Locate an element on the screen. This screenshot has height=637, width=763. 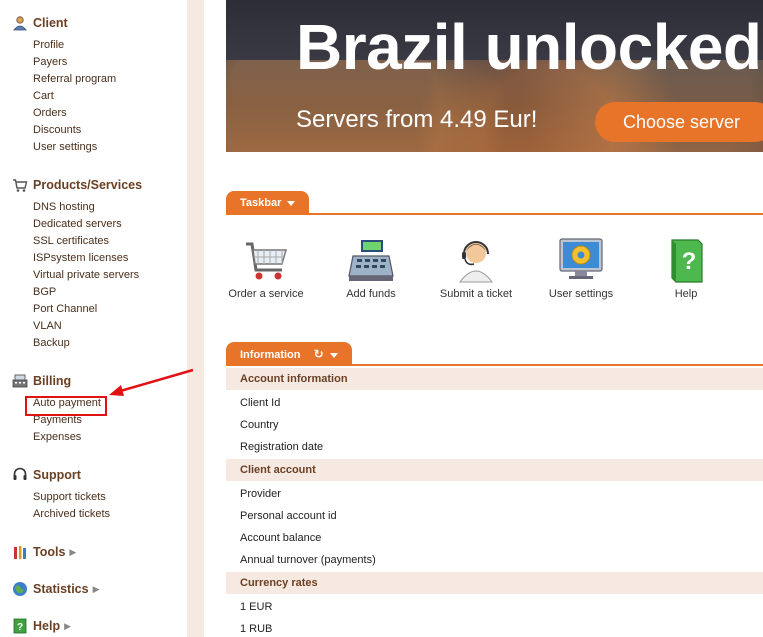
task-label: Order a service is located at coordinates (266, 294).